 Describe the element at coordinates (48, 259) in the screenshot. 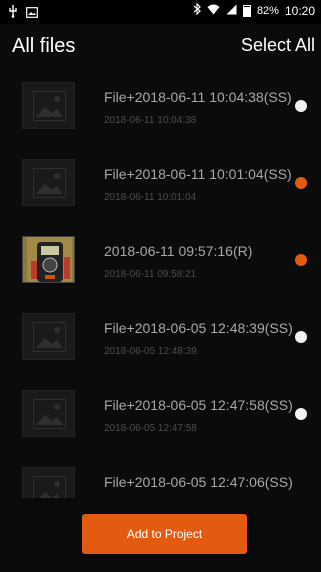

I see `photo-thumbnail` at that location.